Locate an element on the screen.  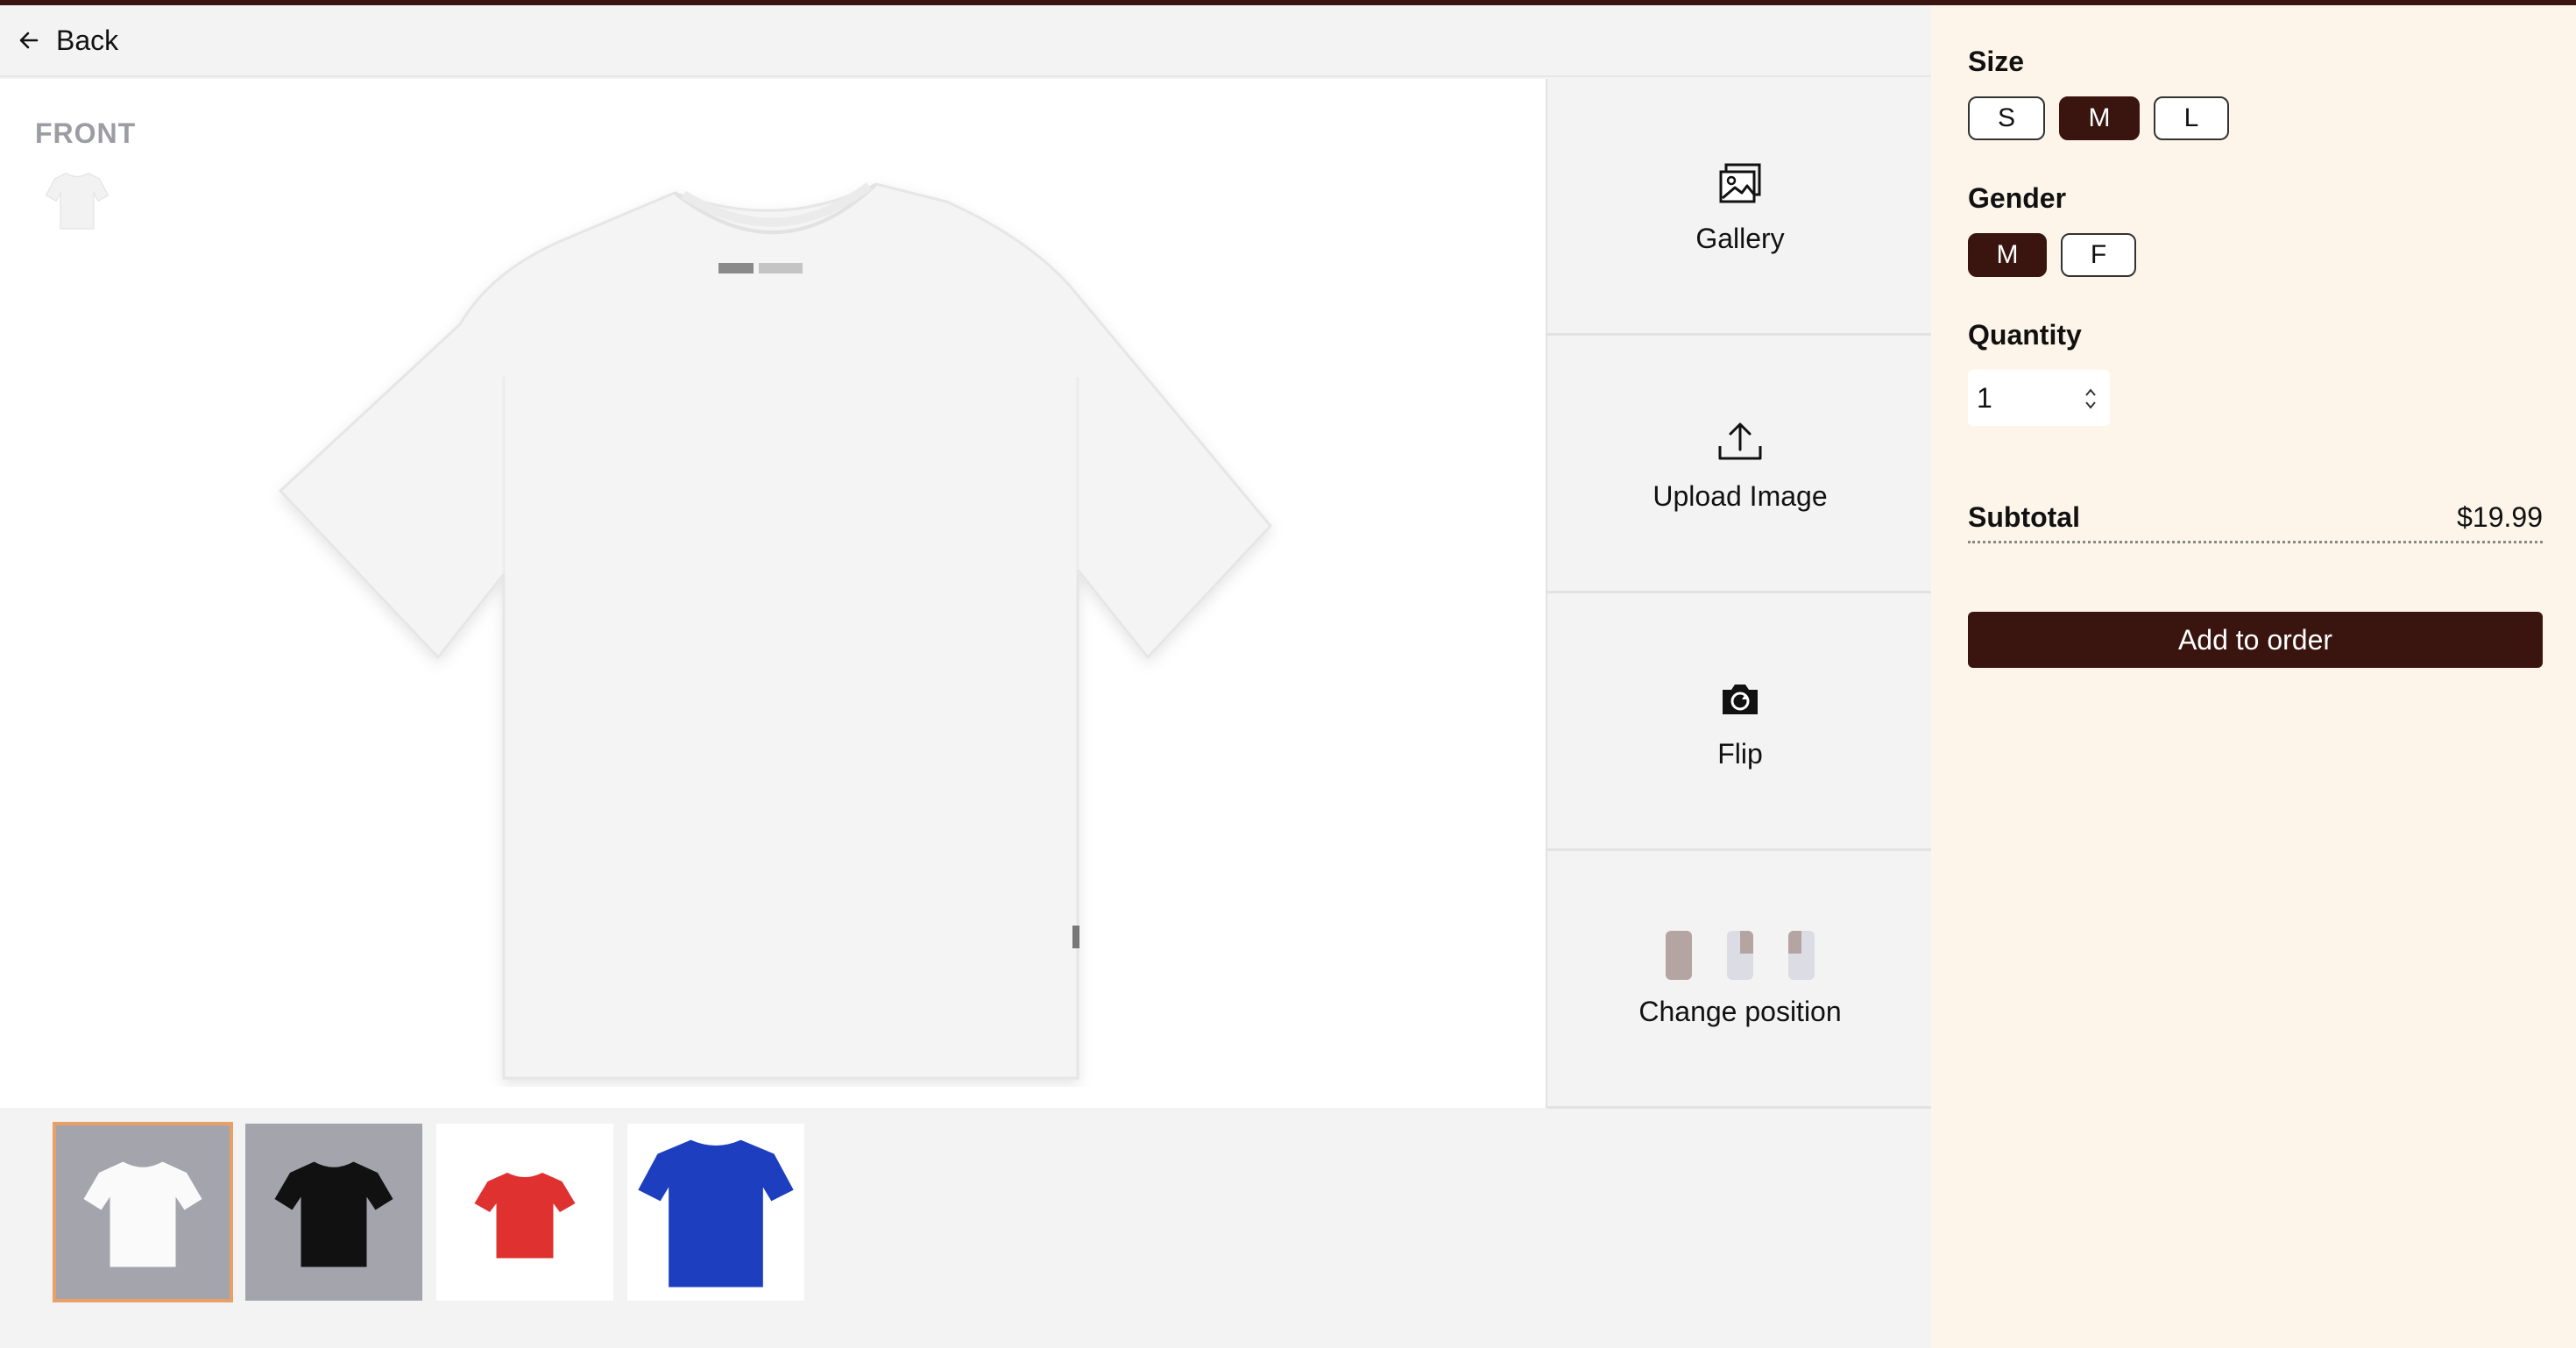
quantity-label: Quantity is located at coordinates (2025, 335).